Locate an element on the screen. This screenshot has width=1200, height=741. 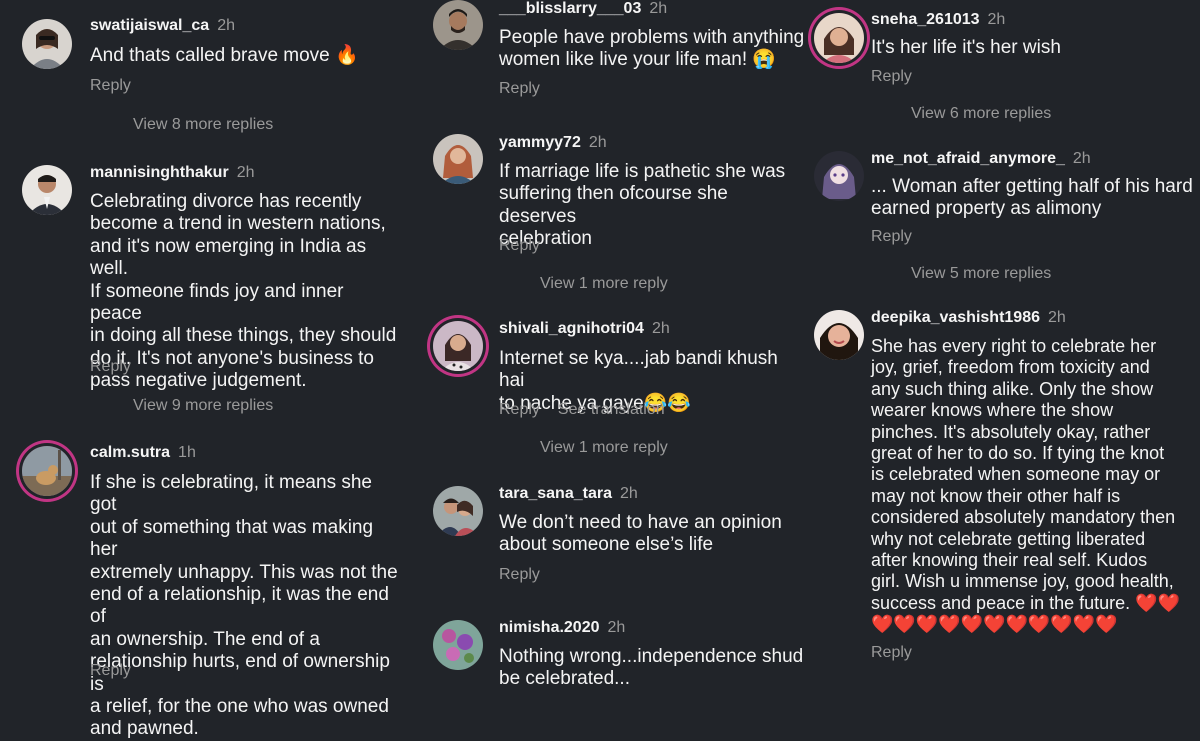
comment-header: me_not_afraid_anymore_ 2h is located at coordinates (981, 159).